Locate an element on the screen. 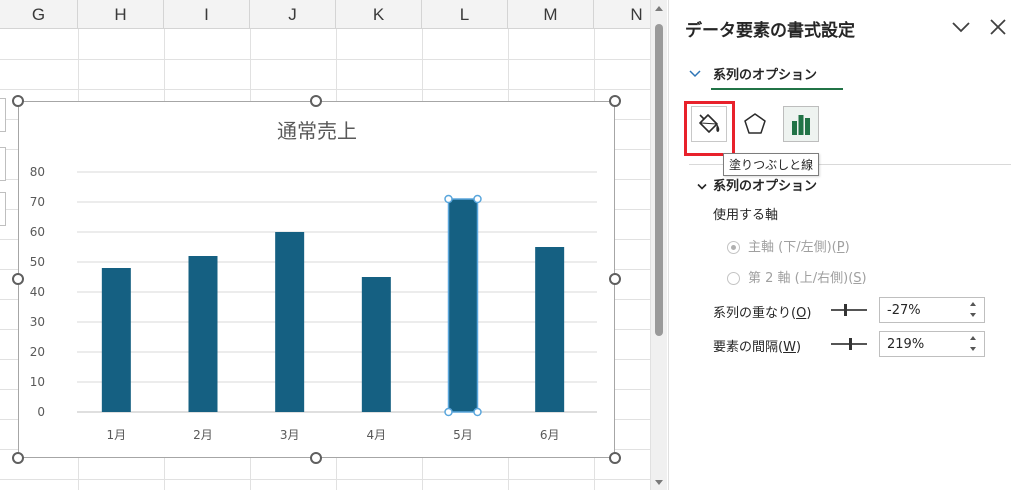 The width and height of the screenshot is (1024, 490). tab-label: 系列のオプション is located at coordinates (765, 75).